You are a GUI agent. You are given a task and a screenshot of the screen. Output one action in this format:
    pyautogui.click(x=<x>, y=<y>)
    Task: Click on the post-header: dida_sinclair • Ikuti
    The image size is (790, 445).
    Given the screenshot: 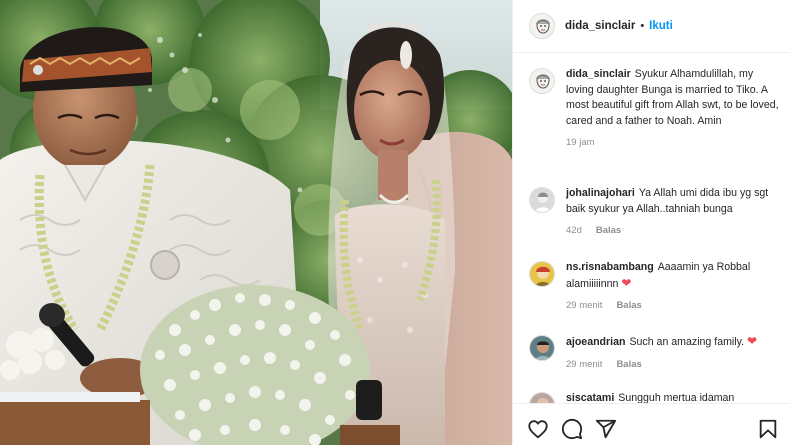 What is the action you would take?
    pyautogui.click(x=651, y=26)
    